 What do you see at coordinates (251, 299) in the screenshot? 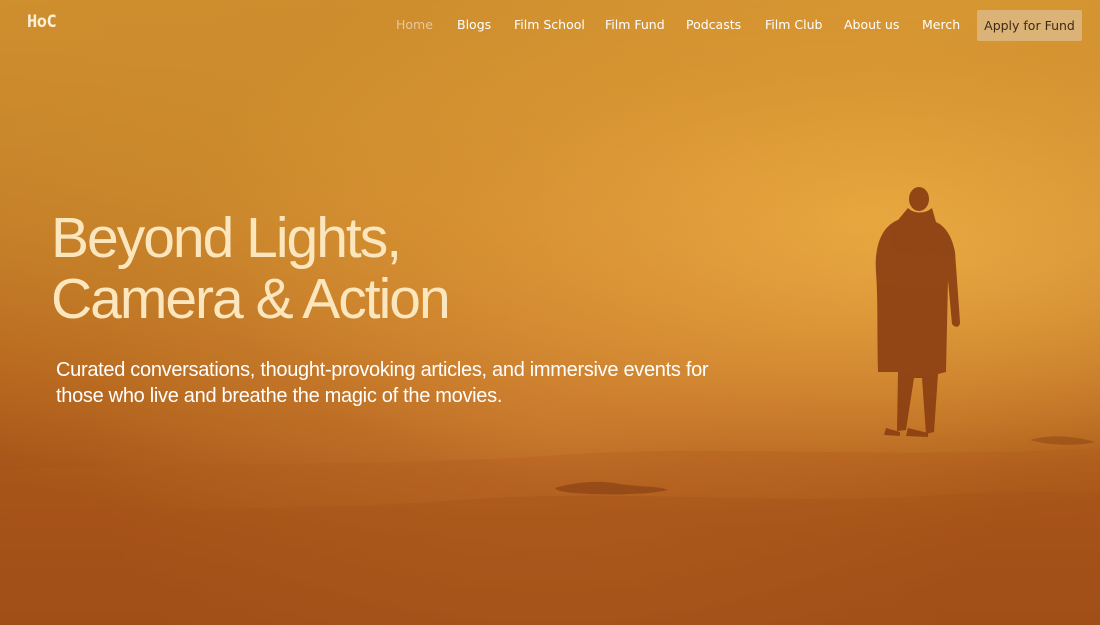
I see `hero-title-line: Camera & Action` at bounding box center [251, 299].